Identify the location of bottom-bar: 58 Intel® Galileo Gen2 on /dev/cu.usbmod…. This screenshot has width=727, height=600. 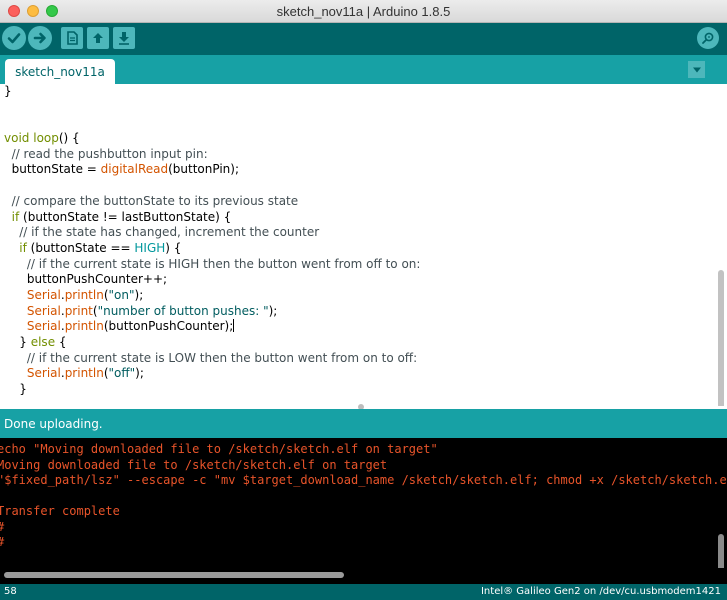
(363, 592).